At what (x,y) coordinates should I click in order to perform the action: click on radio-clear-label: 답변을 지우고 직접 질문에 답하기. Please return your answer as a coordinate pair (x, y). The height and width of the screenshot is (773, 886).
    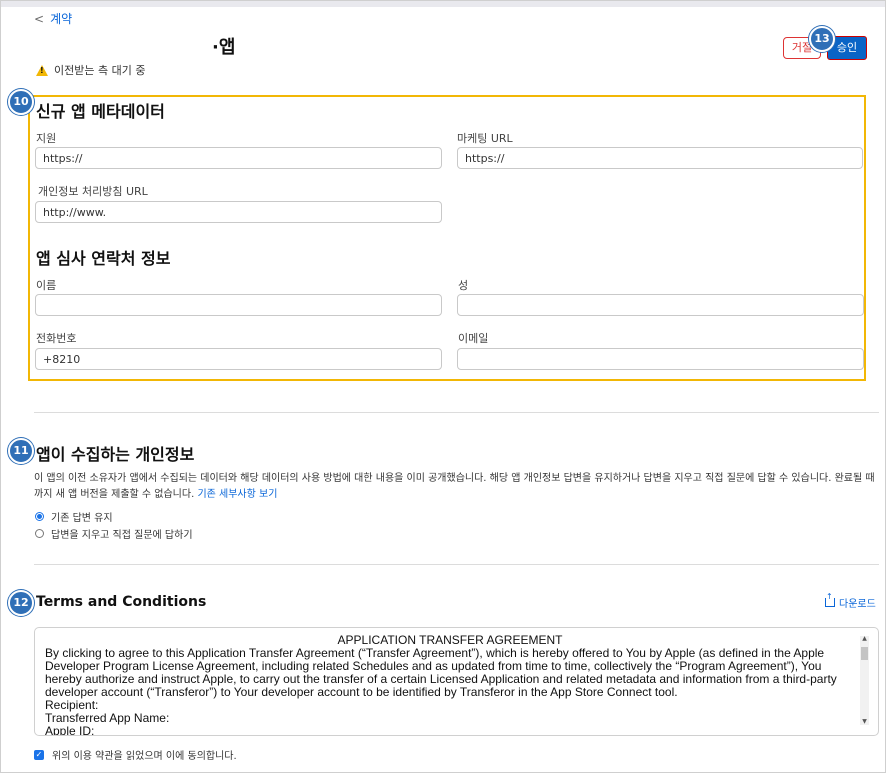
    Looking at the image, I should click on (122, 535).